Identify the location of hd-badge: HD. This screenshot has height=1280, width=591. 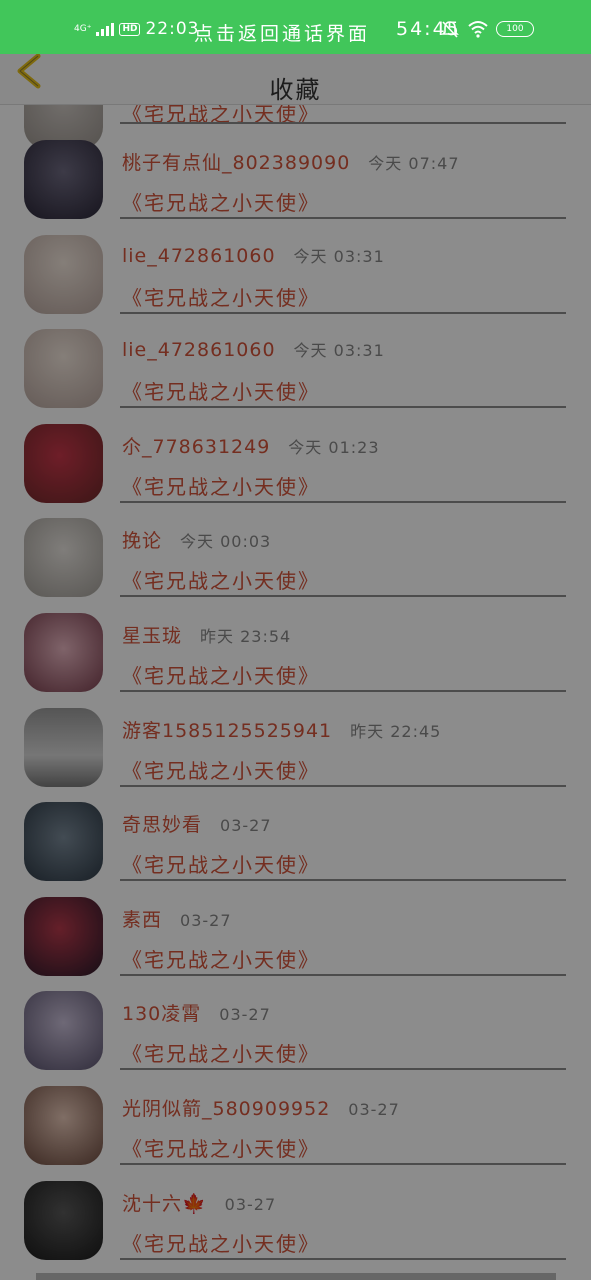
(130, 29).